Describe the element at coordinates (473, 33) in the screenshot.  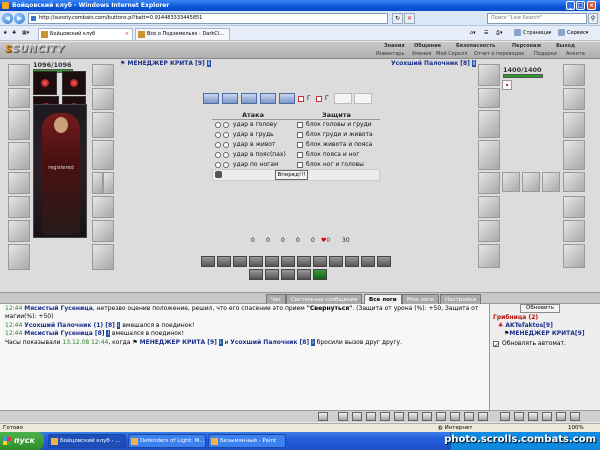
I see `home-icon: ⌂▾` at that location.